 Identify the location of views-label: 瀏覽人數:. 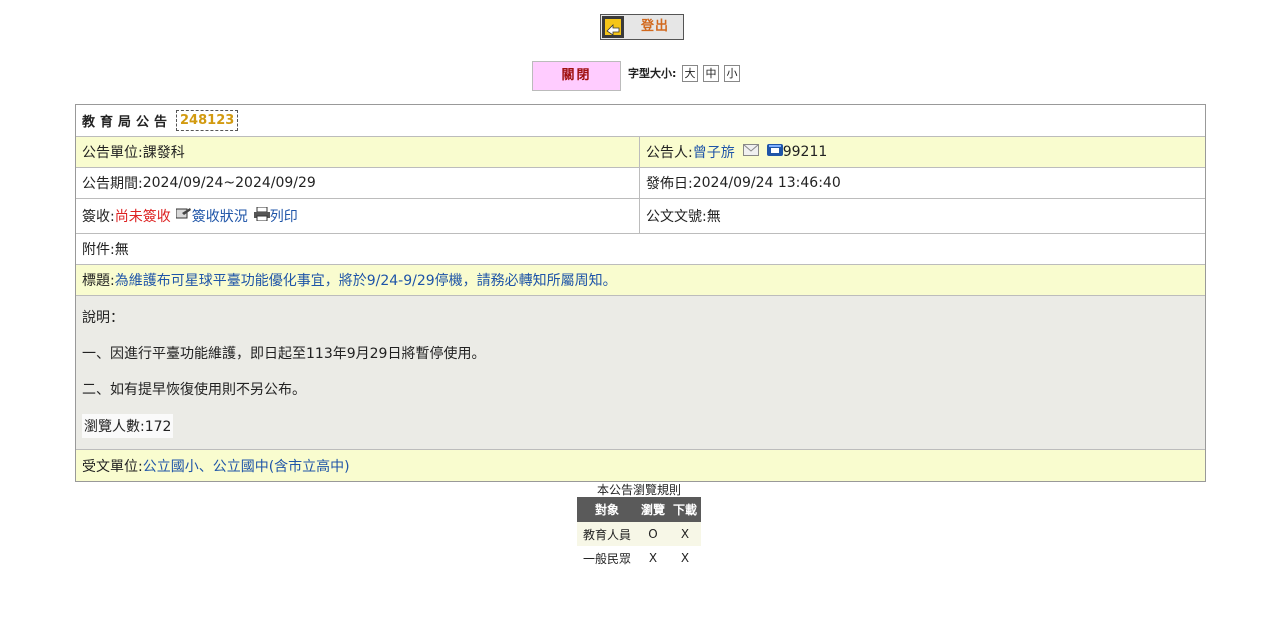
(114, 427).